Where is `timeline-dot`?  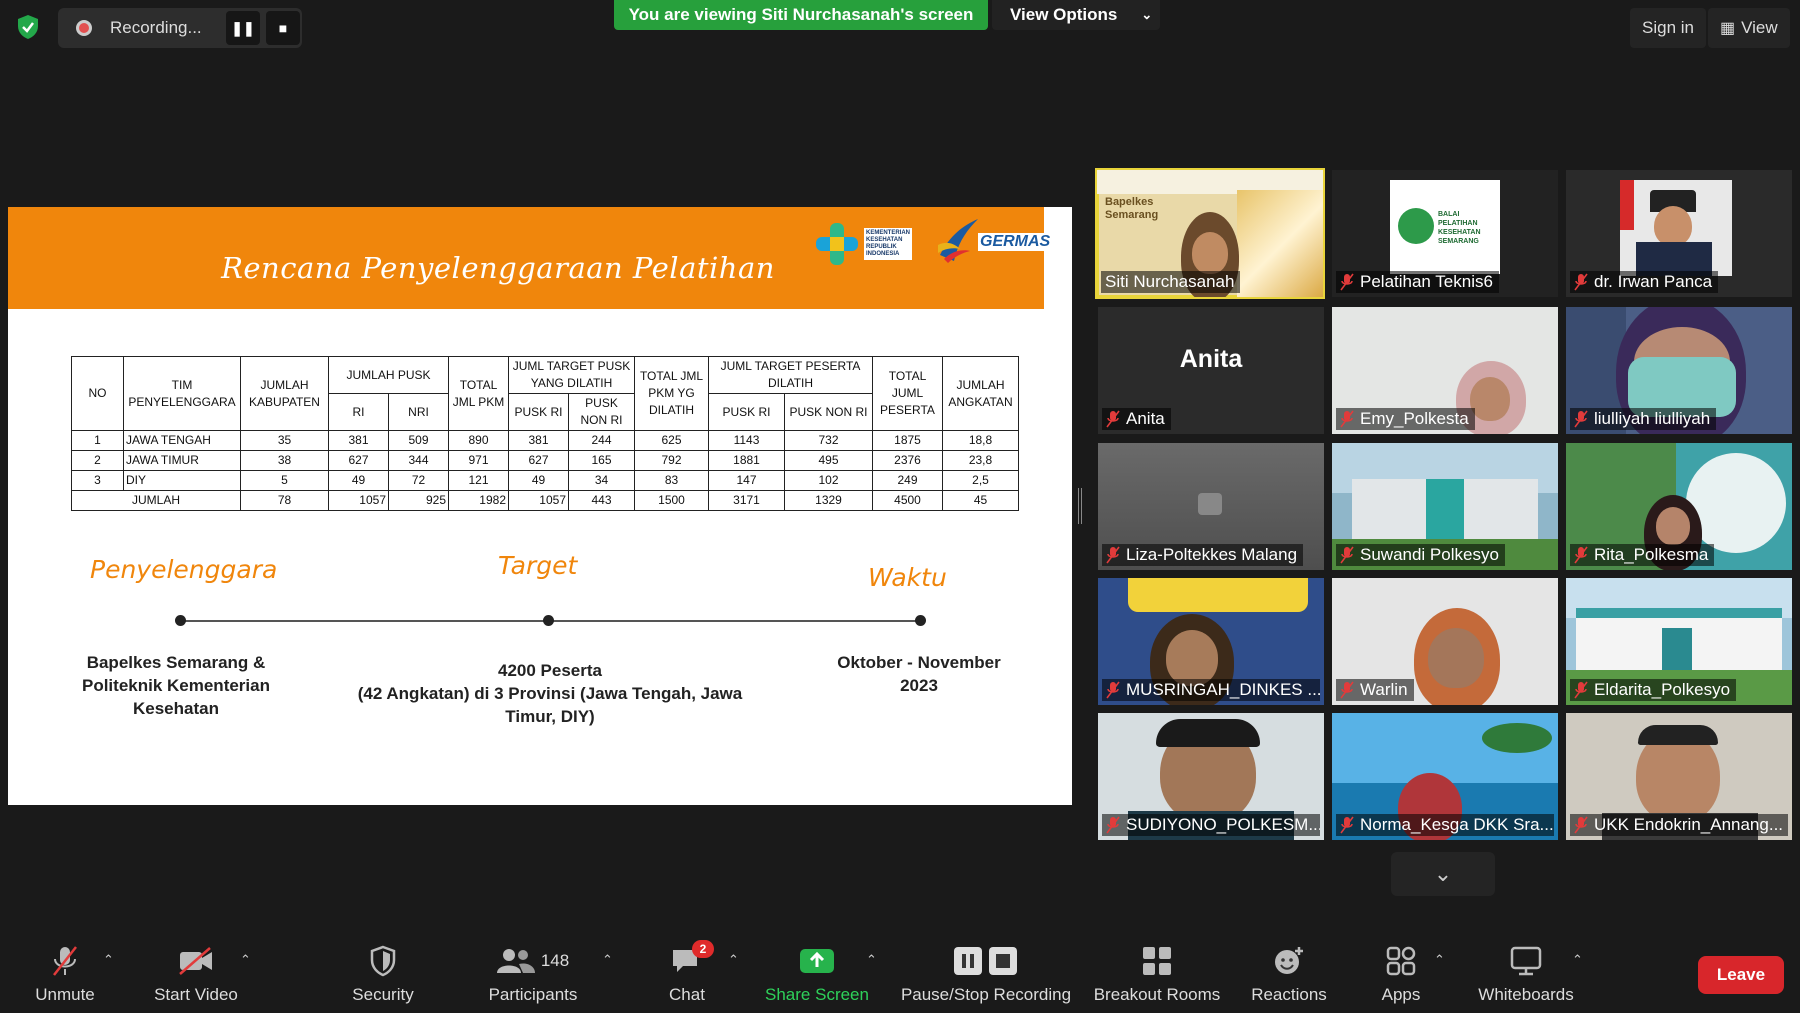 timeline-dot is located at coordinates (548, 620).